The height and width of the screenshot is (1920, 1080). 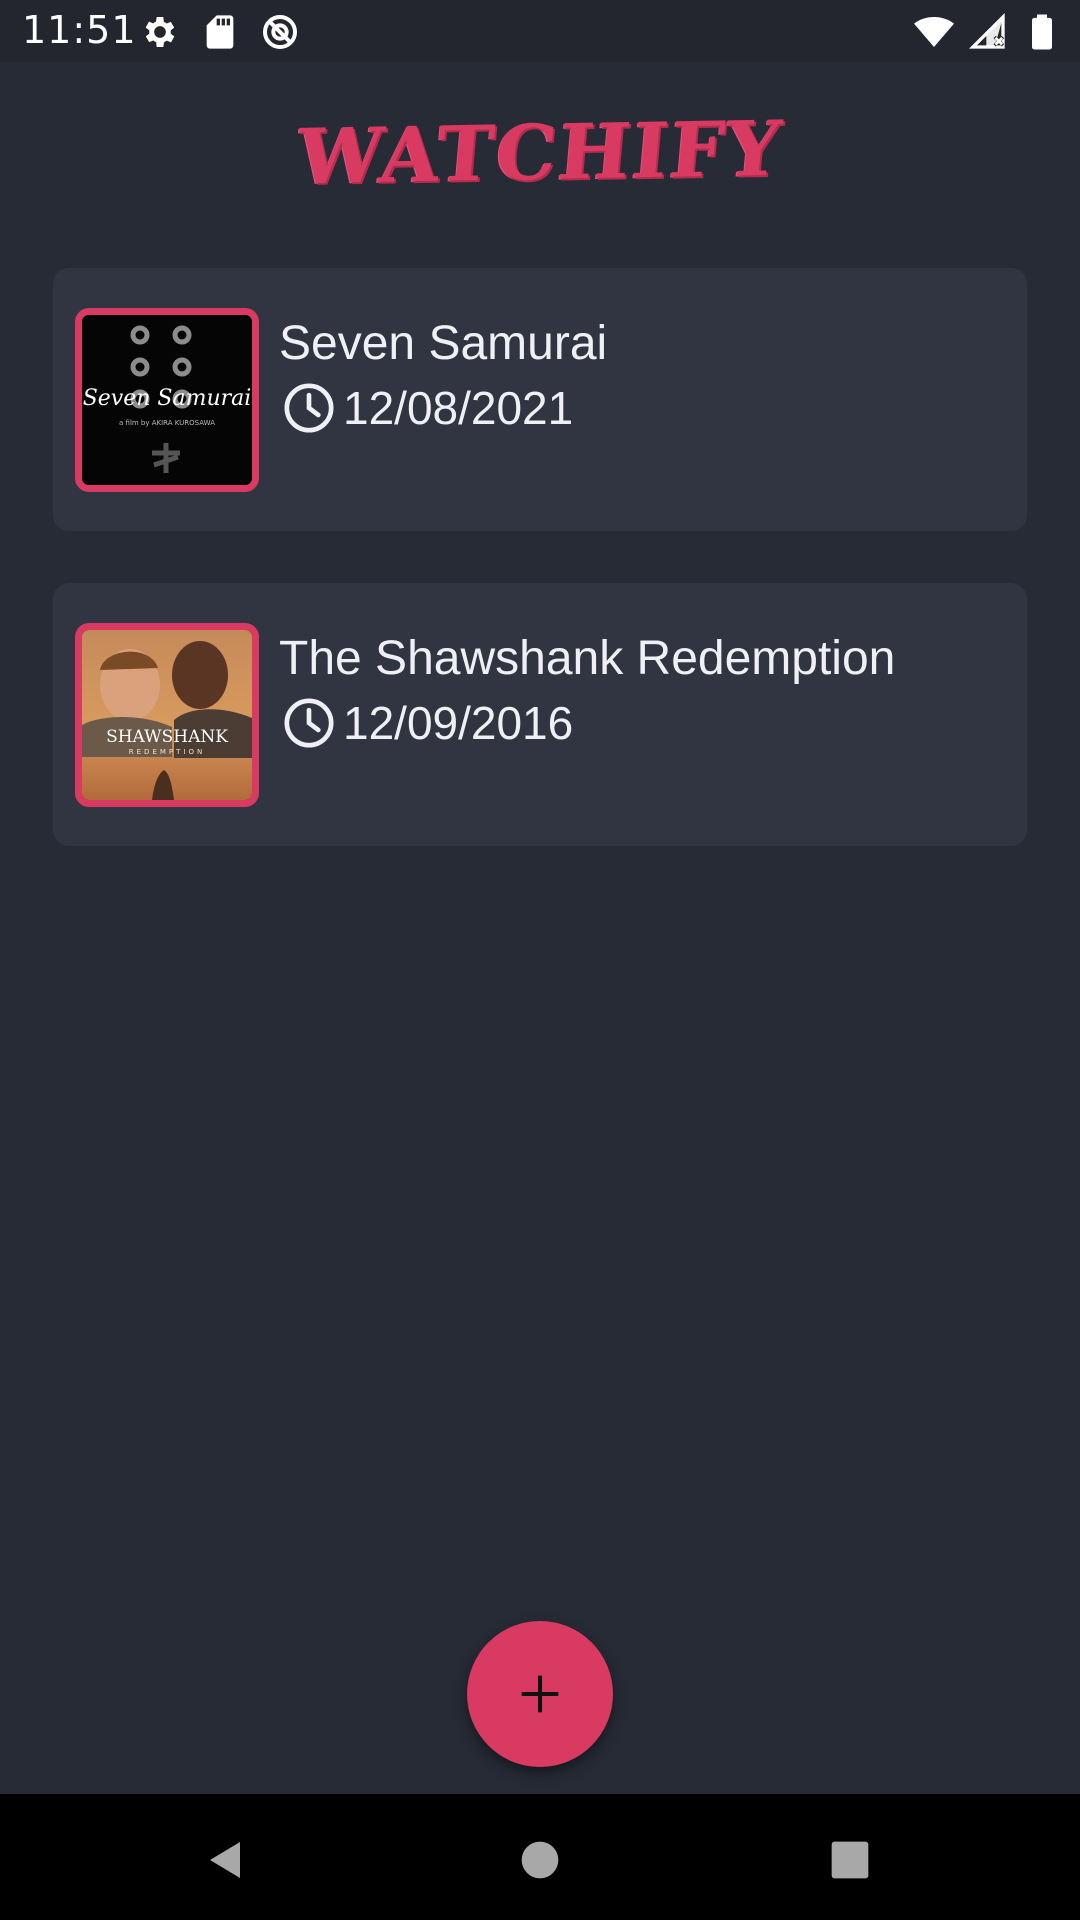 I want to click on home-button, so click(x=540, y=1860).